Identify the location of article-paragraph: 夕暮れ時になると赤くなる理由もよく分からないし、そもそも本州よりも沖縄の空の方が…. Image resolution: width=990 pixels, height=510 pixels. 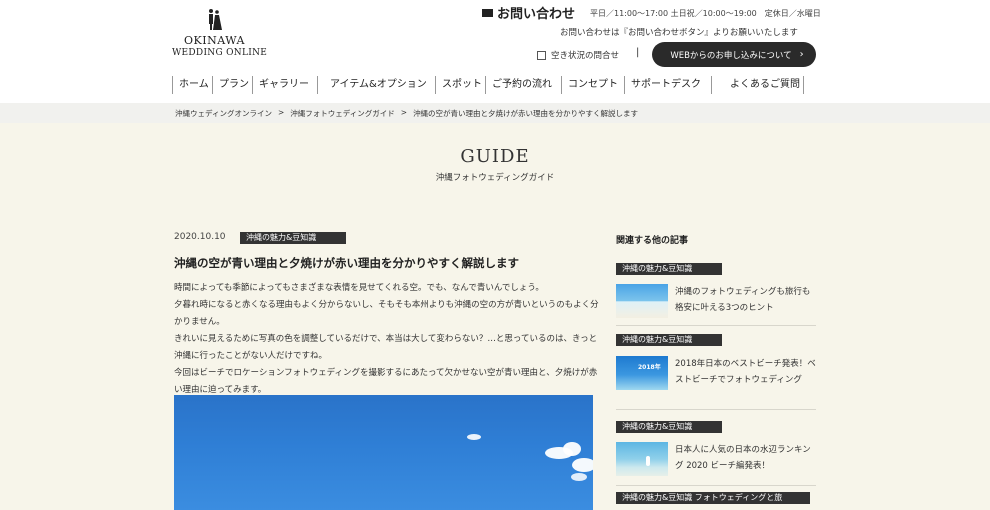
(386, 313).